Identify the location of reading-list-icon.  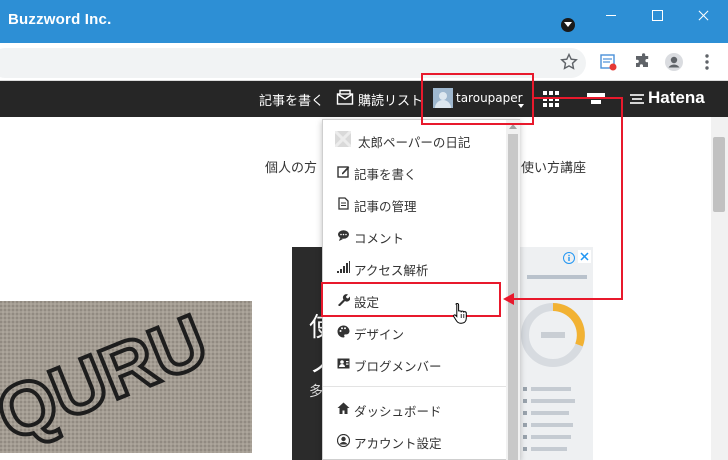
(608, 62).